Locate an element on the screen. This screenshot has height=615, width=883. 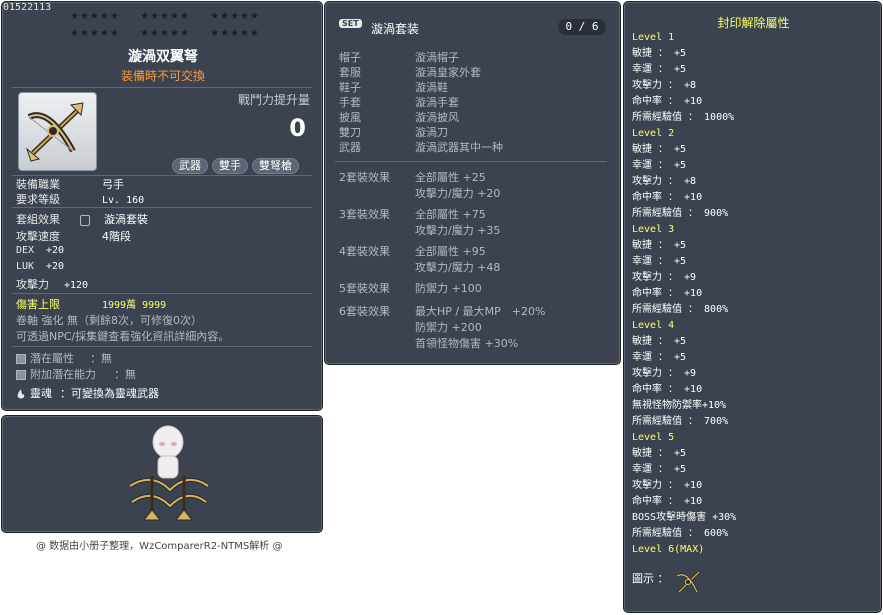
potential-value: ：無 is located at coordinates (101, 358).